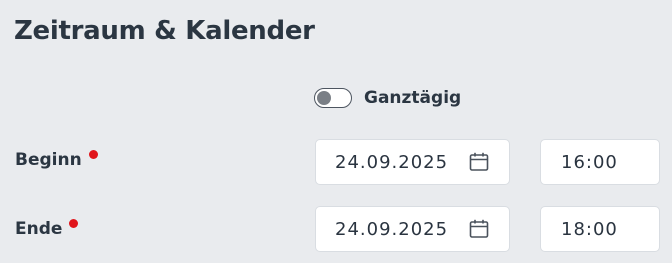 The image size is (672, 263). What do you see at coordinates (589, 229) in the screenshot?
I see `end-time-value: 18:00` at bounding box center [589, 229].